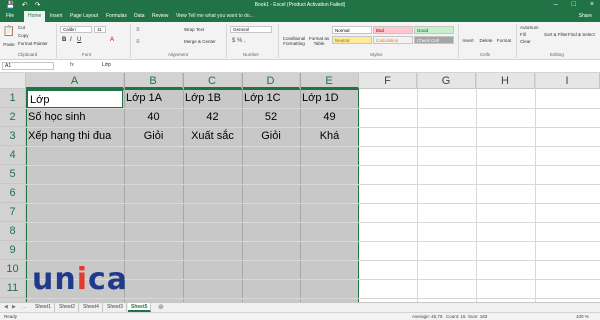  Describe the element at coordinates (13, 81) in the screenshot. I see `select-all-corner` at that location.